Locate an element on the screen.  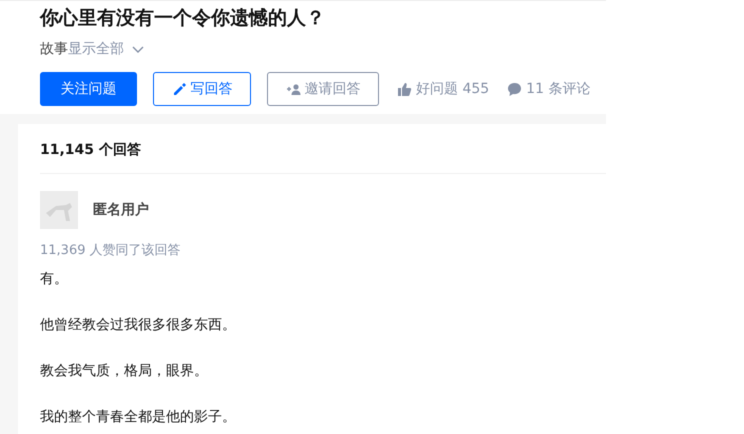
answer-paragraph: 教会我气质，格局，眼界。 is located at coordinates (124, 371).